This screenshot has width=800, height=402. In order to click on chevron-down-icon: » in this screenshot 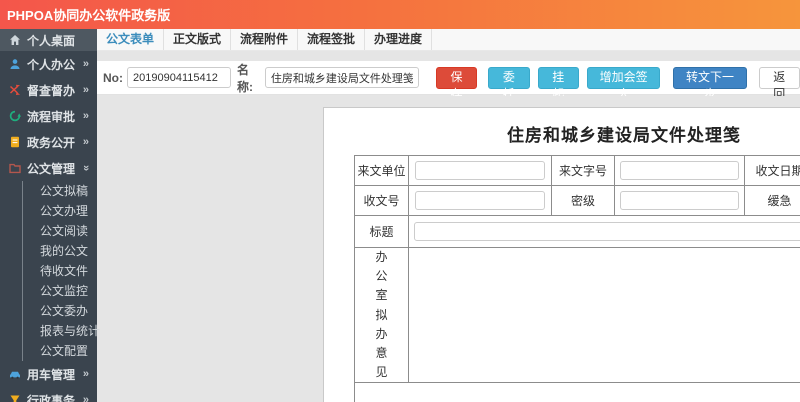, I will do `click(85, 168)`.